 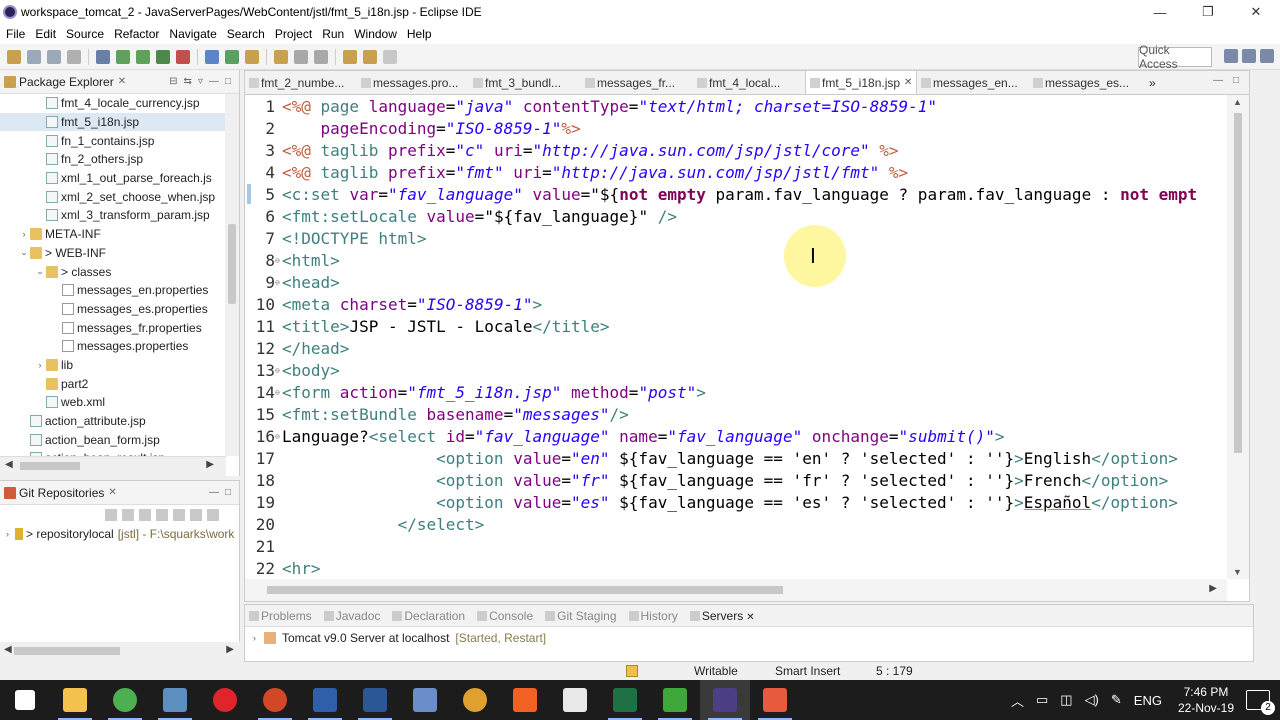 I want to click on tree-item: xml_3_transform_param.jsp, so click(x=119, y=215).